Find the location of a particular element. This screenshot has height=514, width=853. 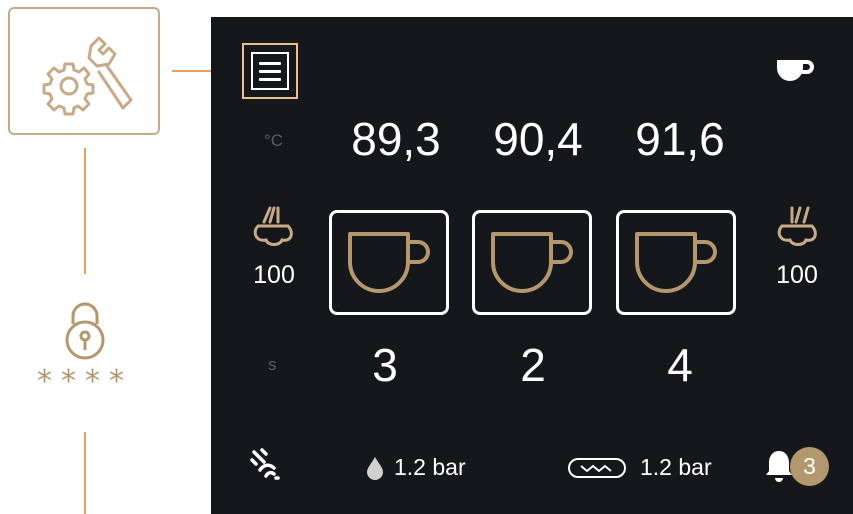

menu-icon is located at coordinates (270, 71).